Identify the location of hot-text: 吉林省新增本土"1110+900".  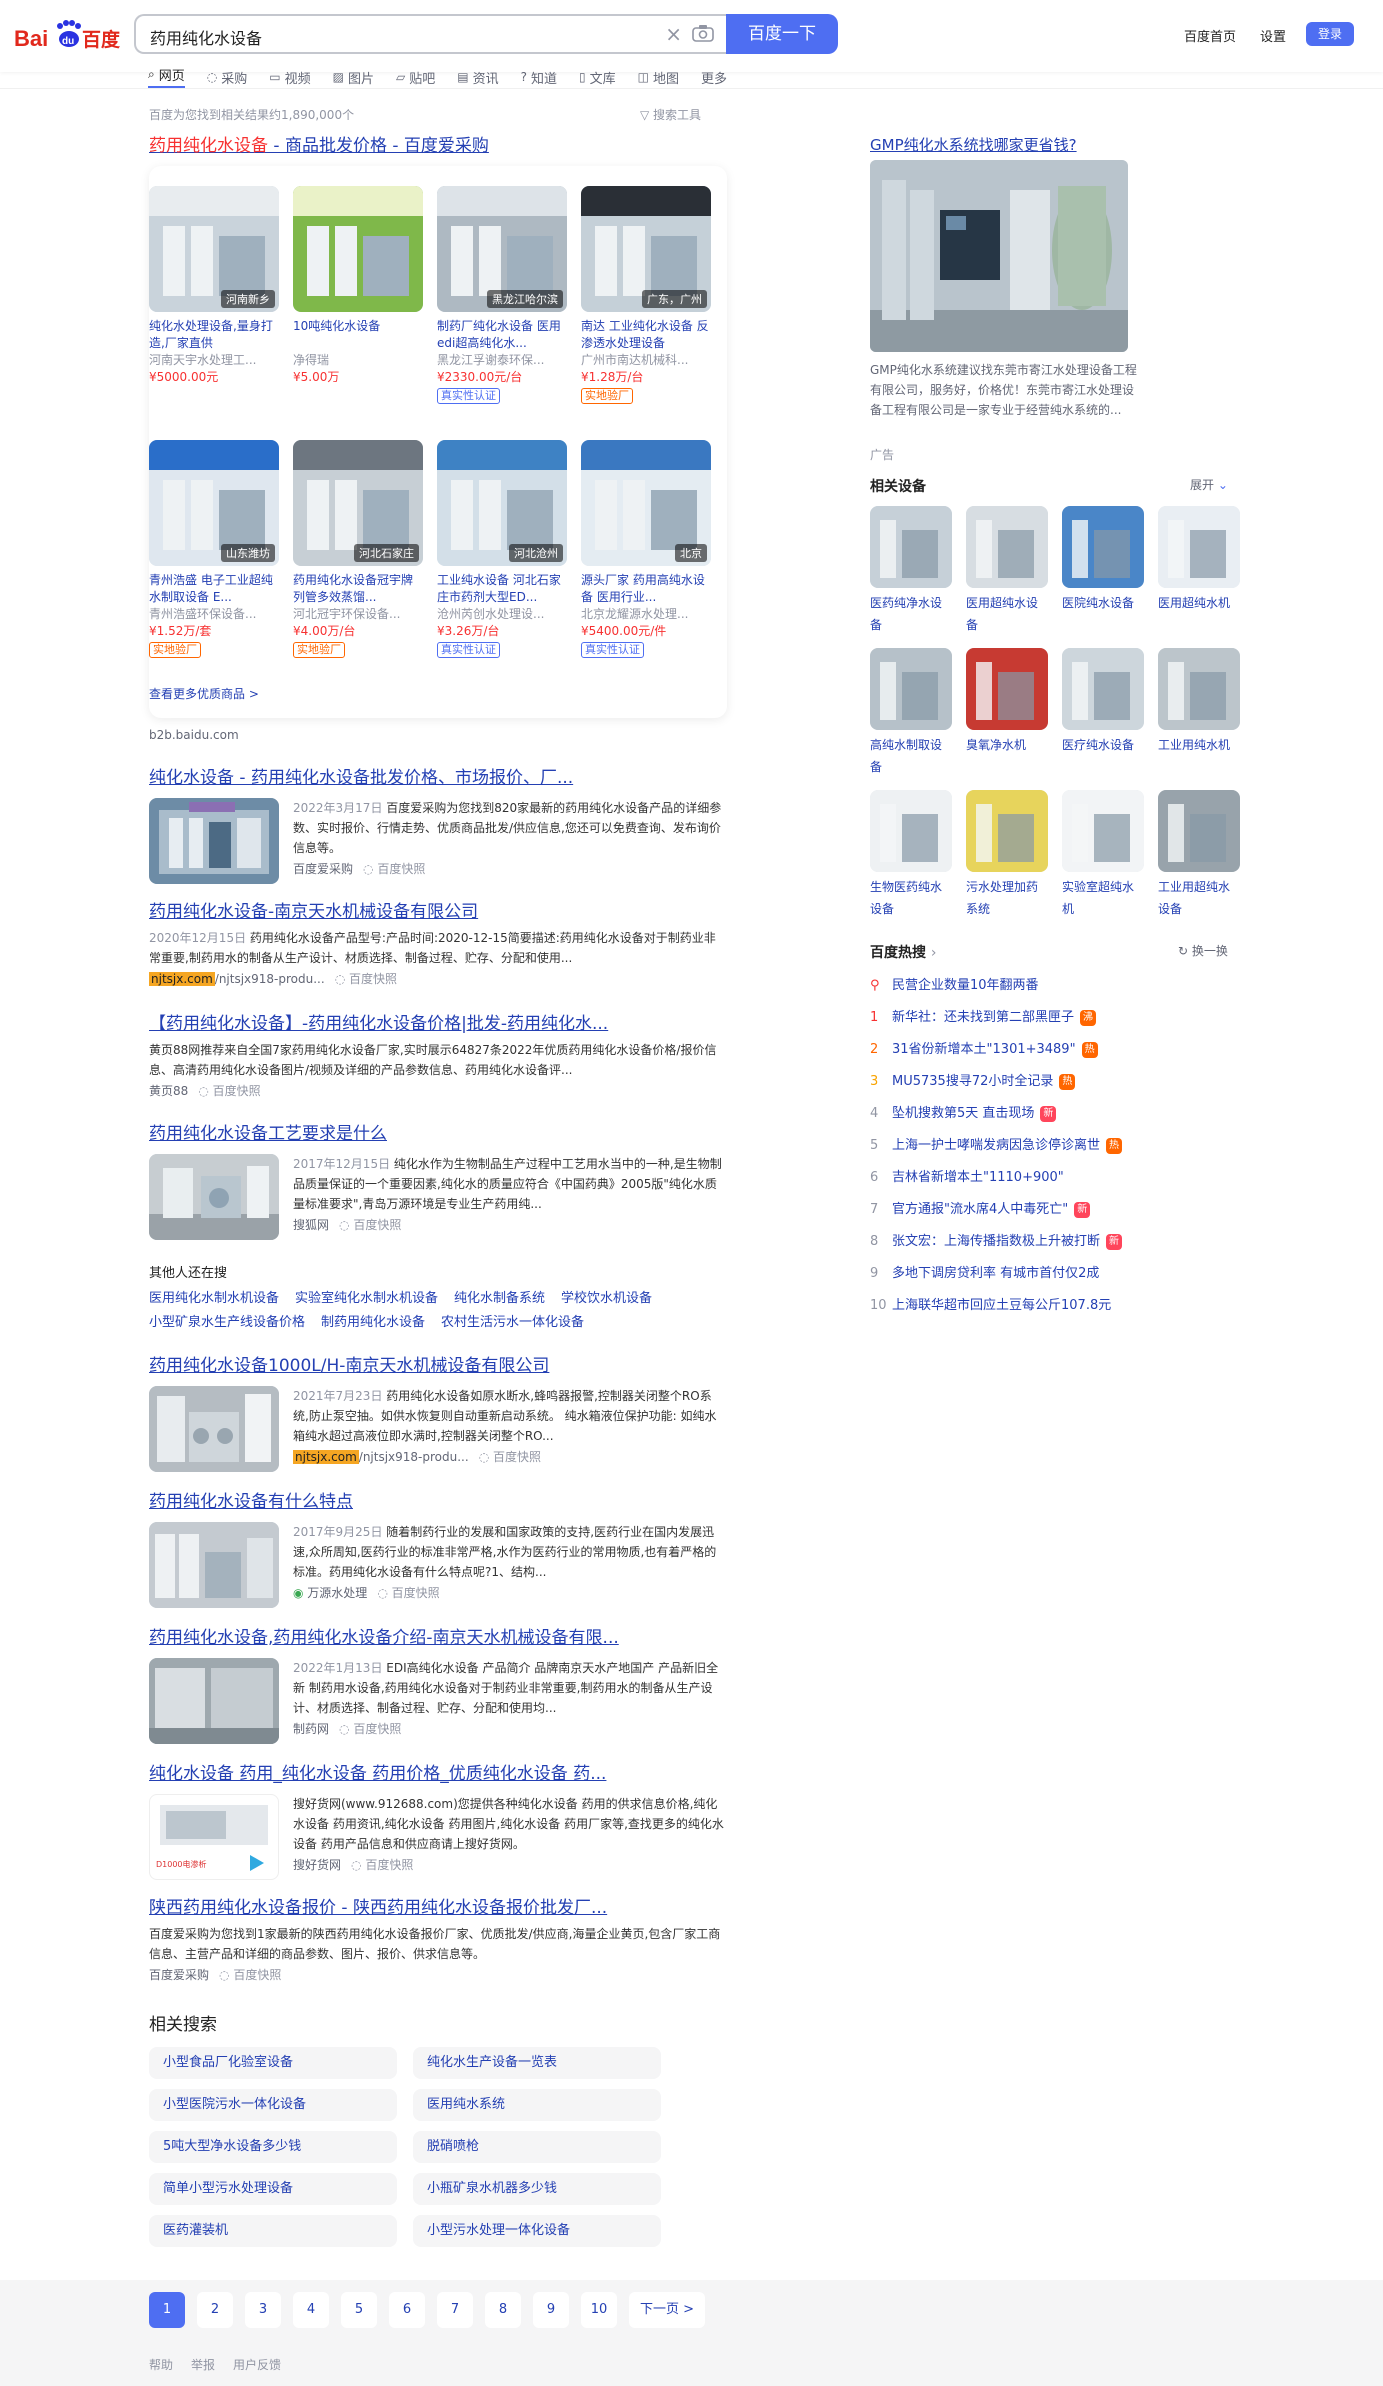
(978, 1178).